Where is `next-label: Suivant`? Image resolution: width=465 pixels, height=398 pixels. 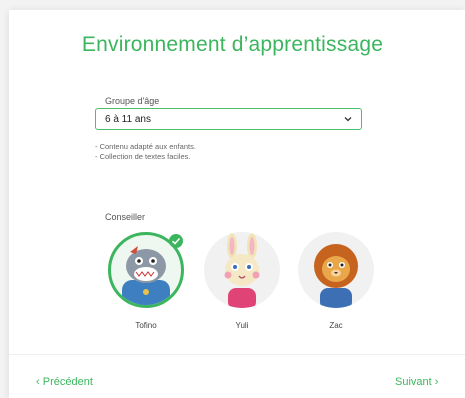 next-label: Suivant is located at coordinates (413, 382).